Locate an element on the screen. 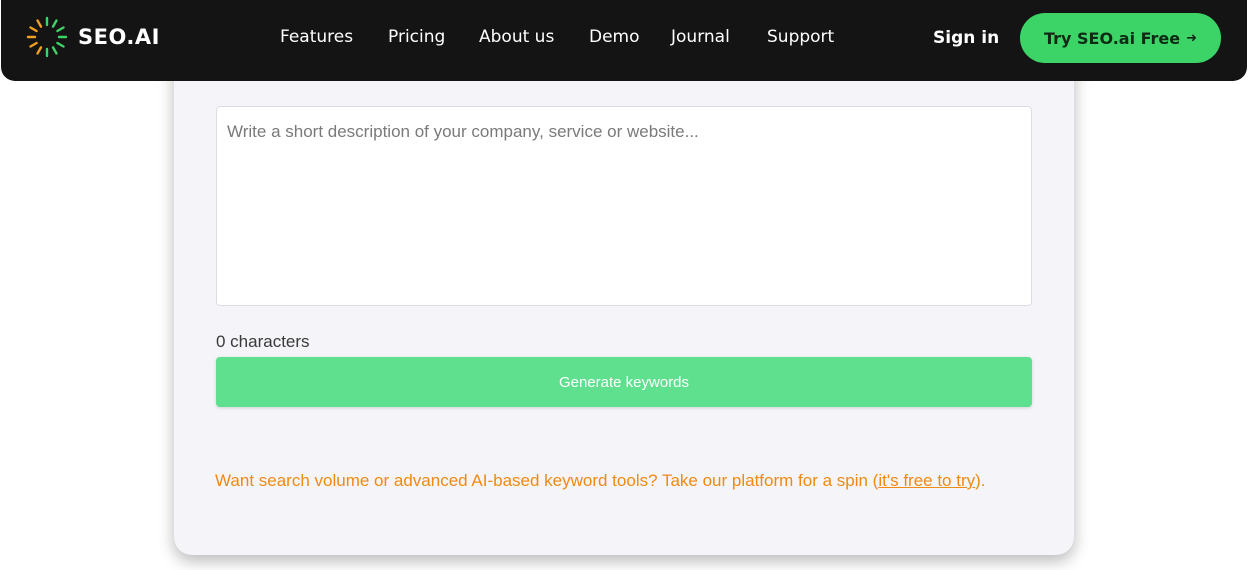 This screenshot has height=570, width=1249. nav-journal: Journal is located at coordinates (700, 37).